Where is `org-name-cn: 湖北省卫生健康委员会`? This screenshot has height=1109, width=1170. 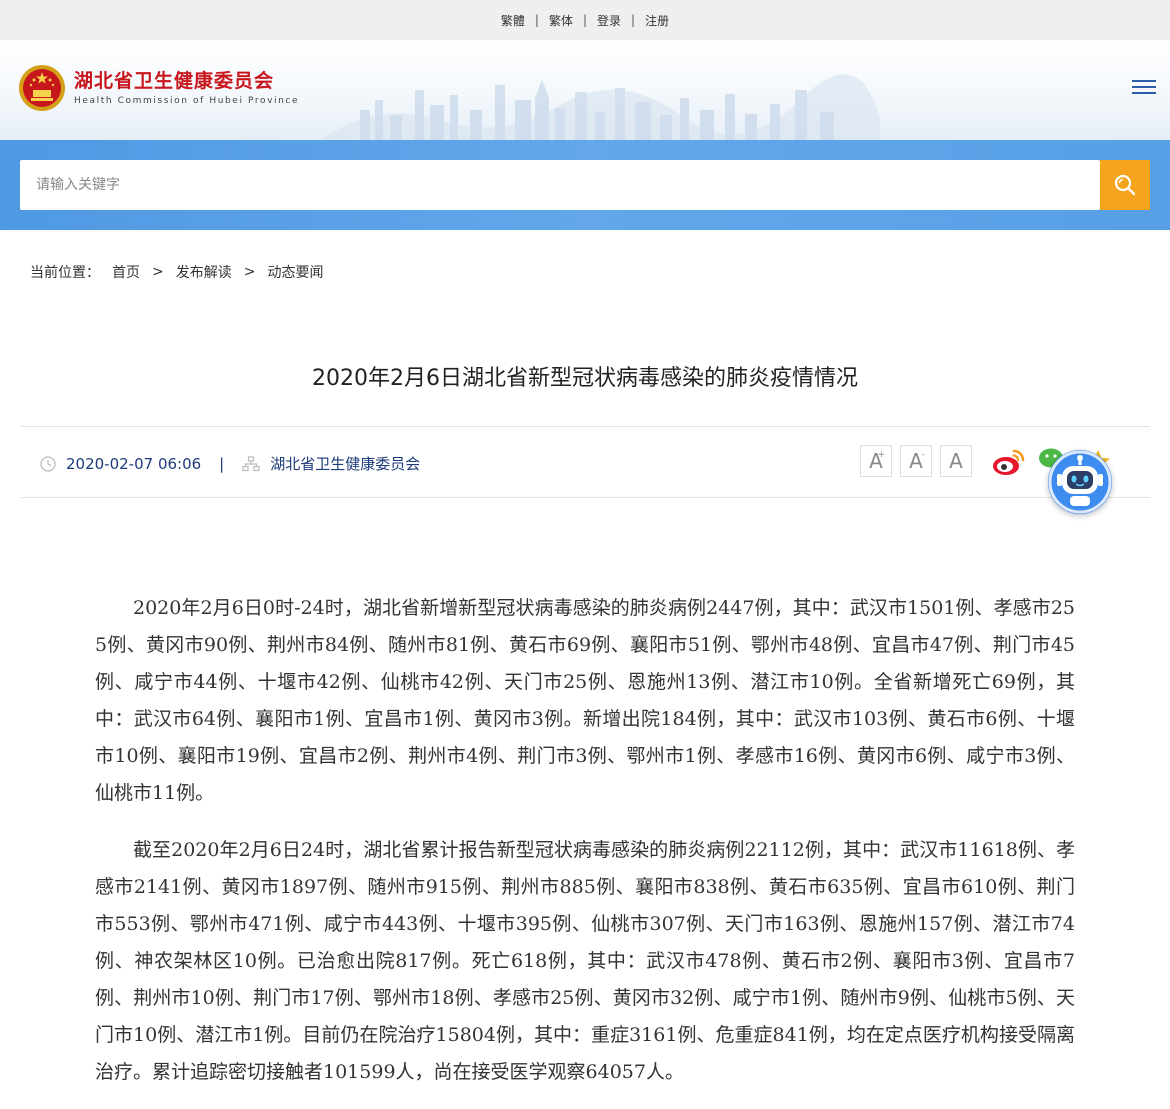 org-name-cn: 湖北省卫生健康委员会 is located at coordinates (174, 81).